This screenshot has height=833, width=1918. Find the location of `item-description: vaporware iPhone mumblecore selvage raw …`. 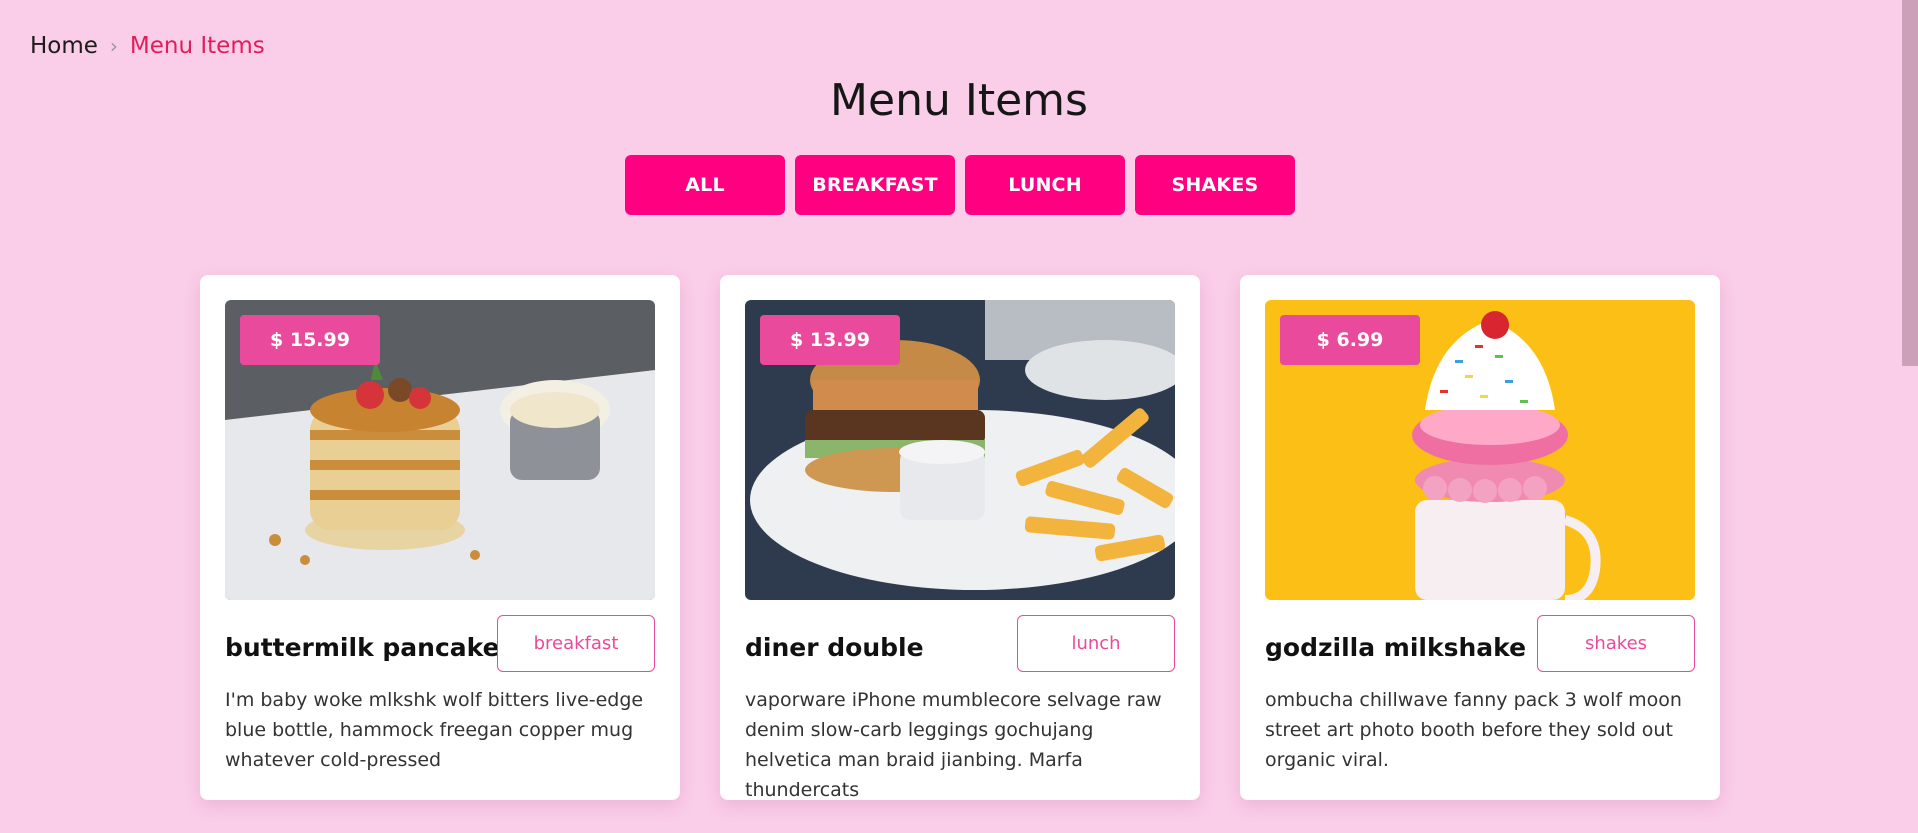

item-description: vaporware iPhone mumblecore selvage raw … is located at coordinates (953, 745).